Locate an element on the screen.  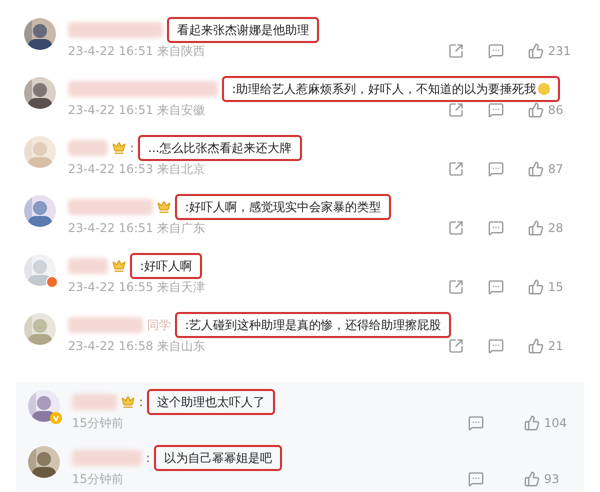
like-count: 231 is located at coordinates (560, 51).